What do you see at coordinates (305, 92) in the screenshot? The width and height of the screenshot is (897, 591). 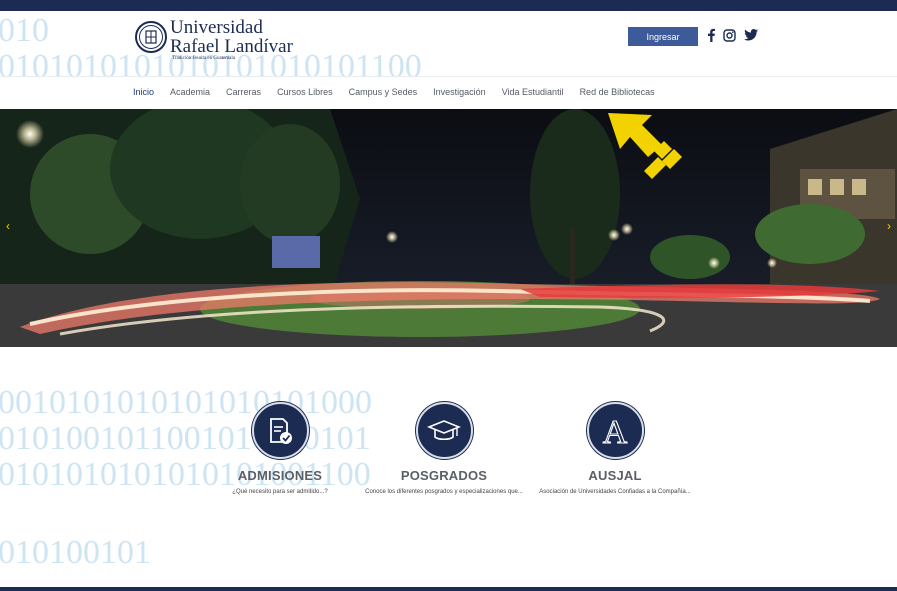 I see `nav-item-cursos-libres: Cursos Libres` at bounding box center [305, 92].